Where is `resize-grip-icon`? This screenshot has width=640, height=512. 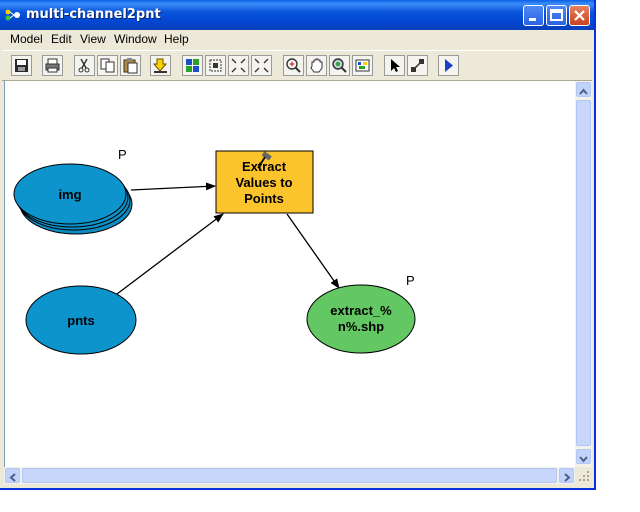 resize-grip-icon is located at coordinates (584, 476).